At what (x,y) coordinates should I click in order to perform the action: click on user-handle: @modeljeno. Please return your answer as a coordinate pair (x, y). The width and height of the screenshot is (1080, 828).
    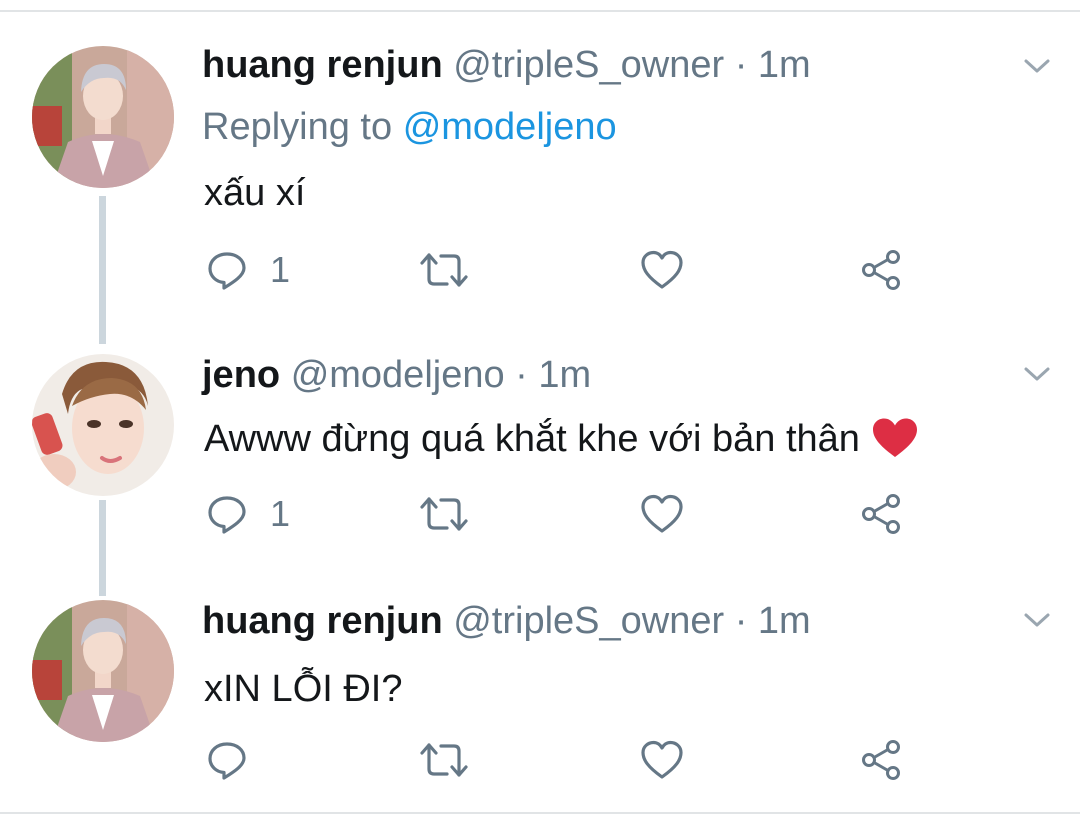
    Looking at the image, I should click on (398, 375).